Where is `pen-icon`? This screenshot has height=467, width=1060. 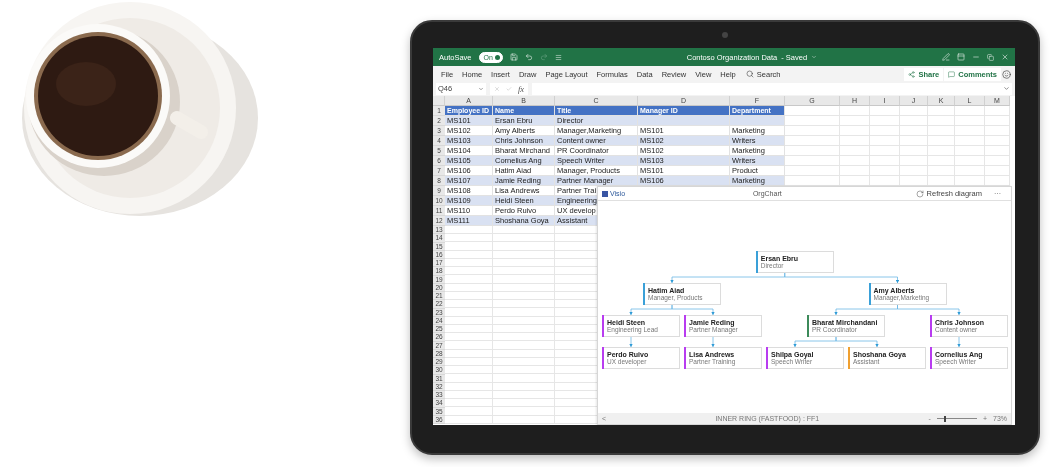 pen-icon is located at coordinates (946, 57).